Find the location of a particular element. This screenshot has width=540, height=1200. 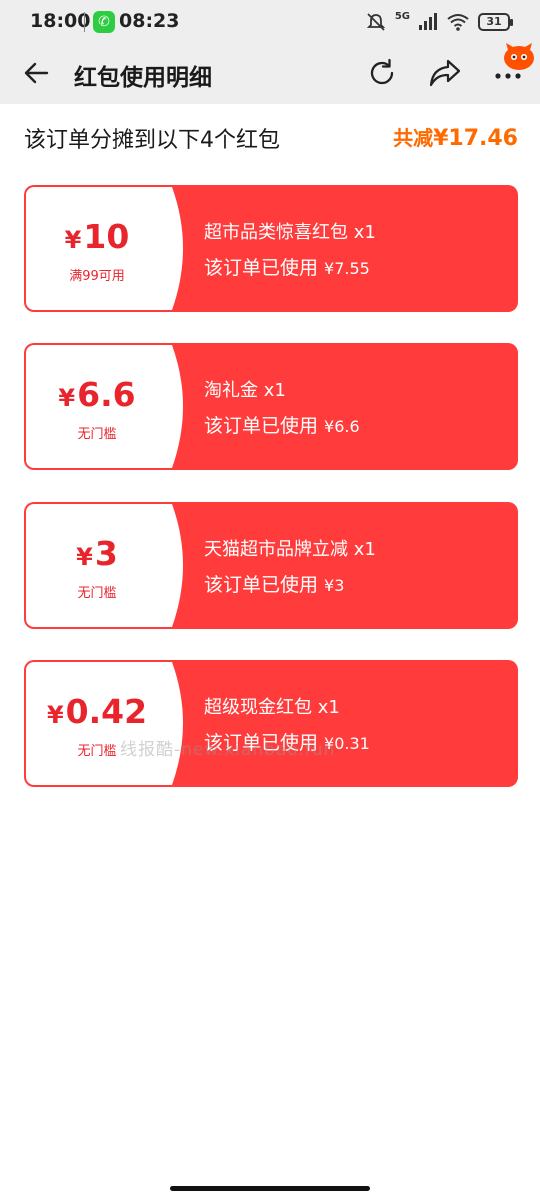

coupon-amount-value: 0.42 is located at coordinates (106, 711).